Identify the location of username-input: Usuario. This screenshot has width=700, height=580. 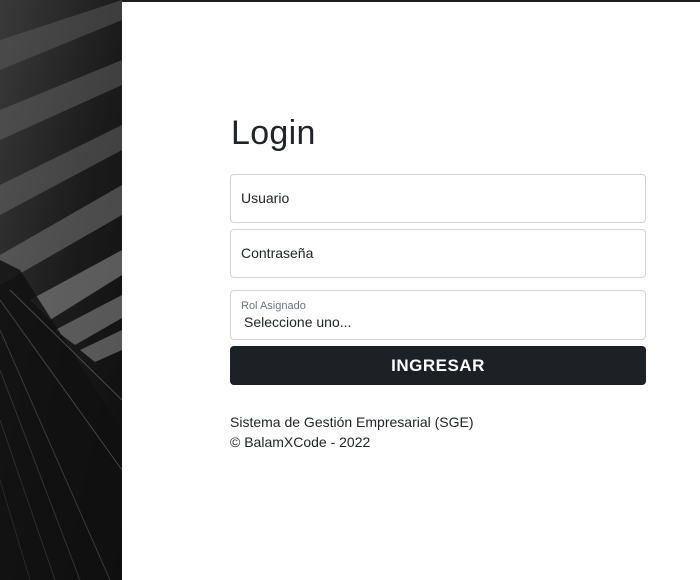
(438, 198).